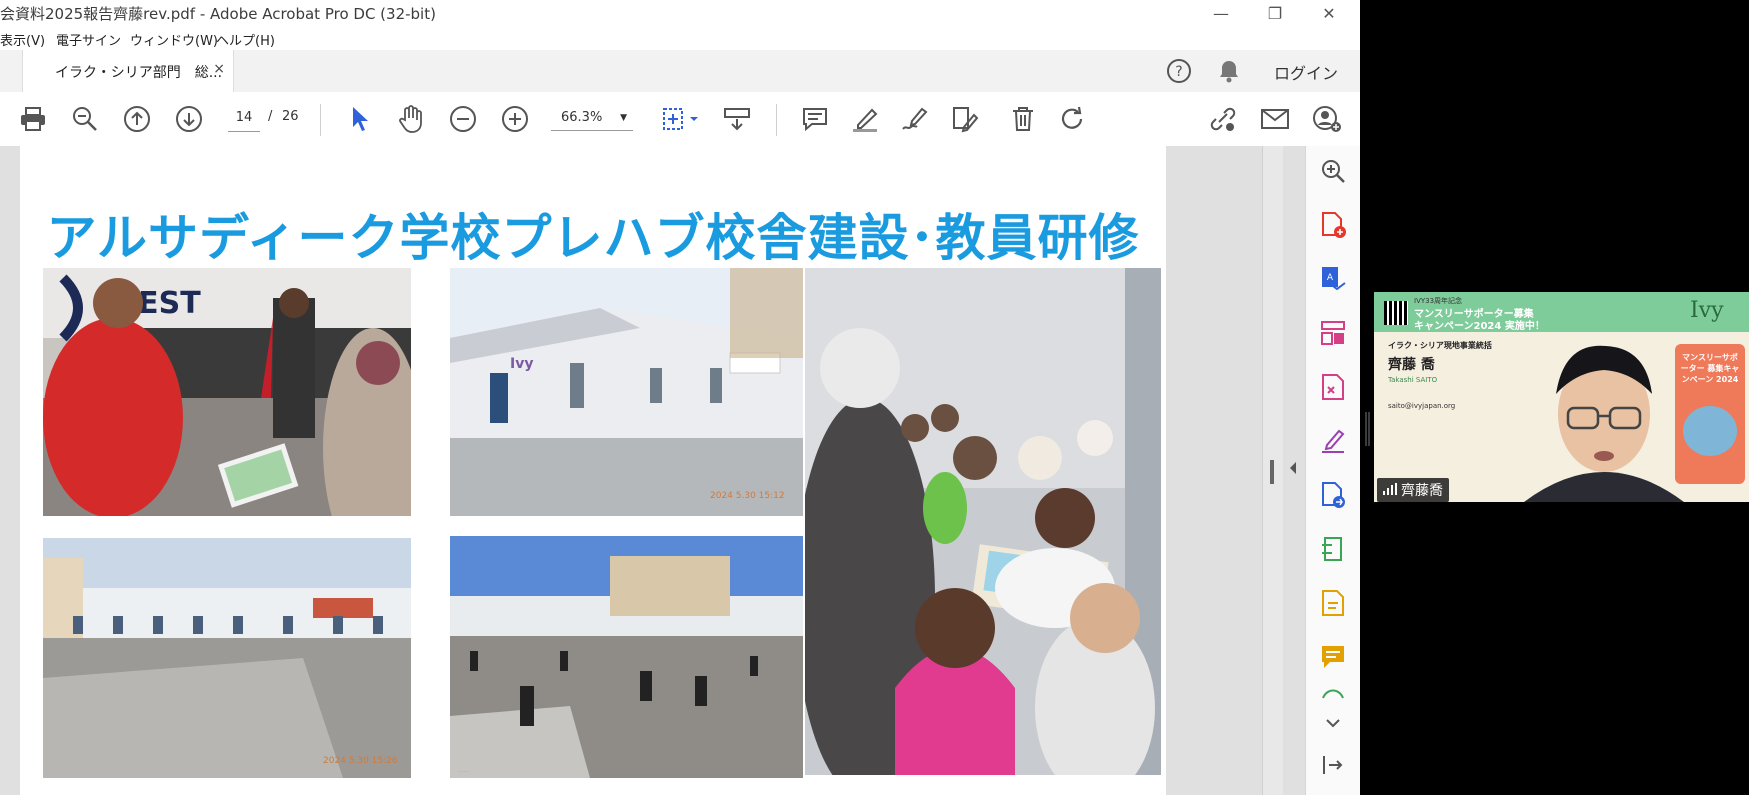 The image size is (1749, 795). What do you see at coordinates (1413, 380) in the screenshot?
I see `card-romaji: Takashi SAITO` at bounding box center [1413, 380].